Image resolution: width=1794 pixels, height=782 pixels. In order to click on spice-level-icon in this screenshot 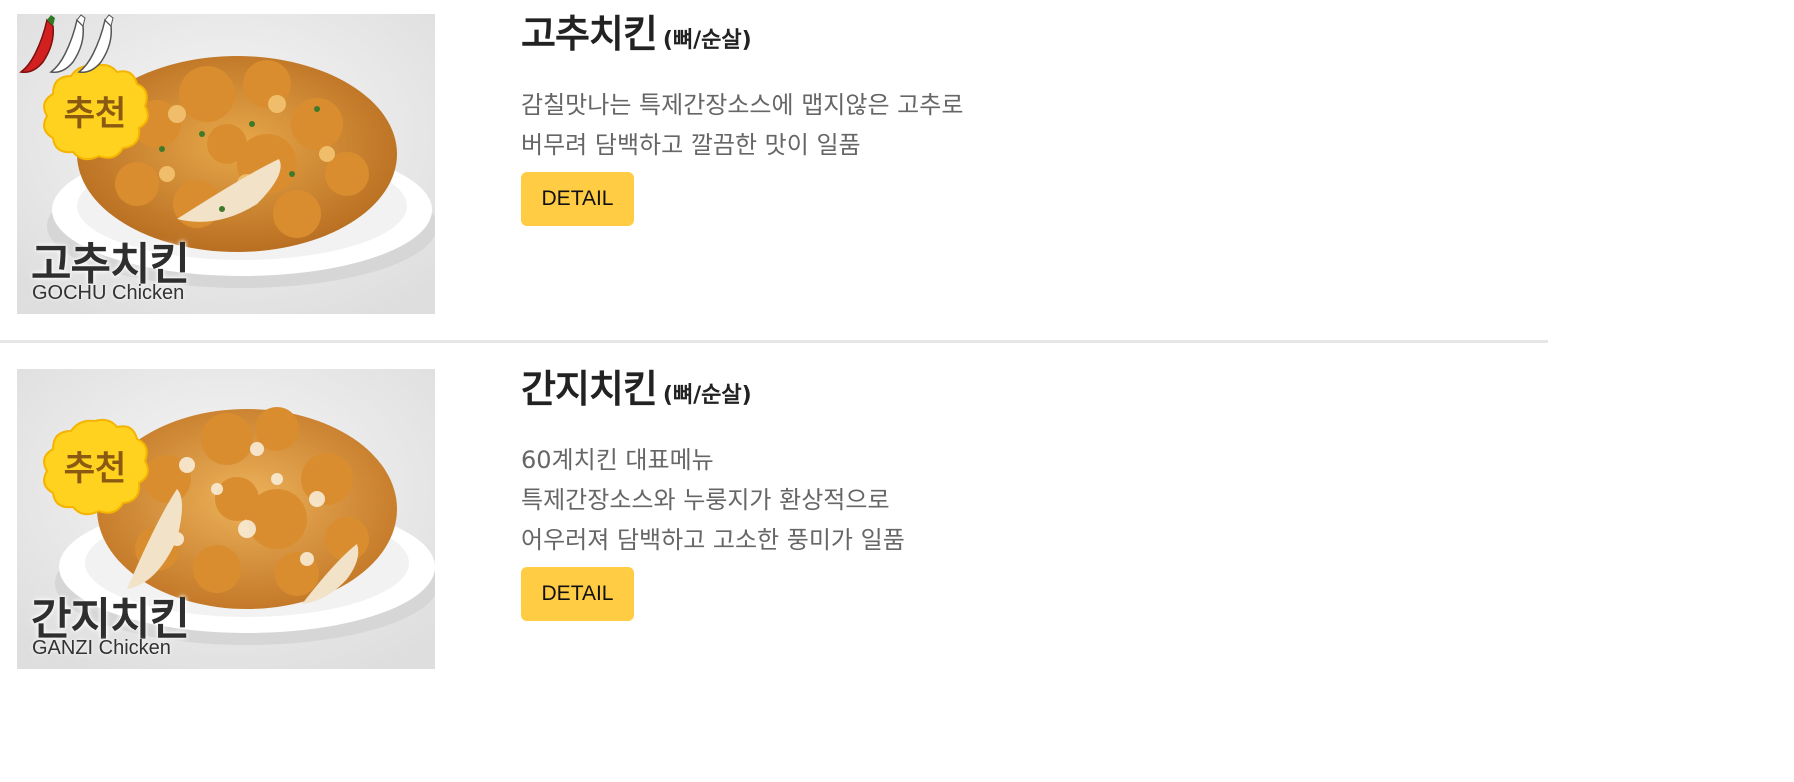, I will do `click(66, 44)`.